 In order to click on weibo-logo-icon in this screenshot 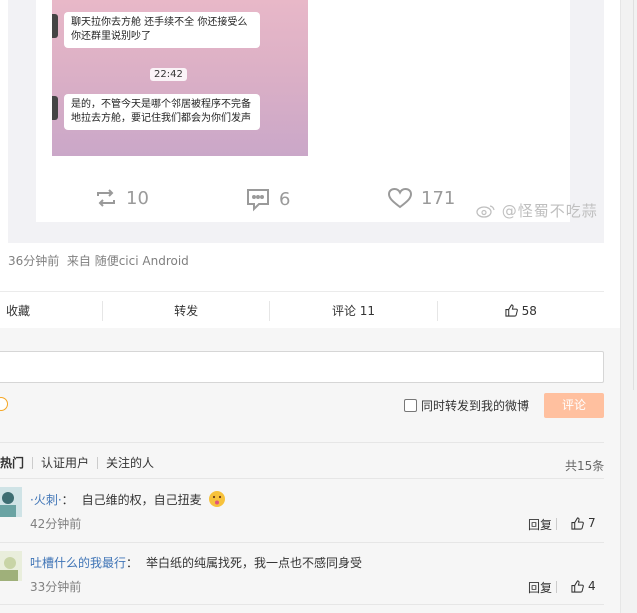, I will do `click(485, 211)`.